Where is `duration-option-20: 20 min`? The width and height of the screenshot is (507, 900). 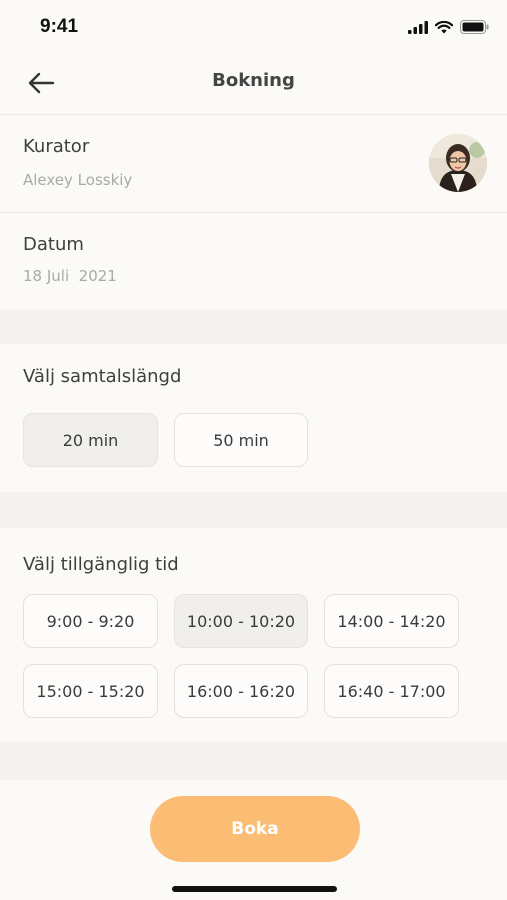
duration-option-20: 20 min is located at coordinates (90, 440).